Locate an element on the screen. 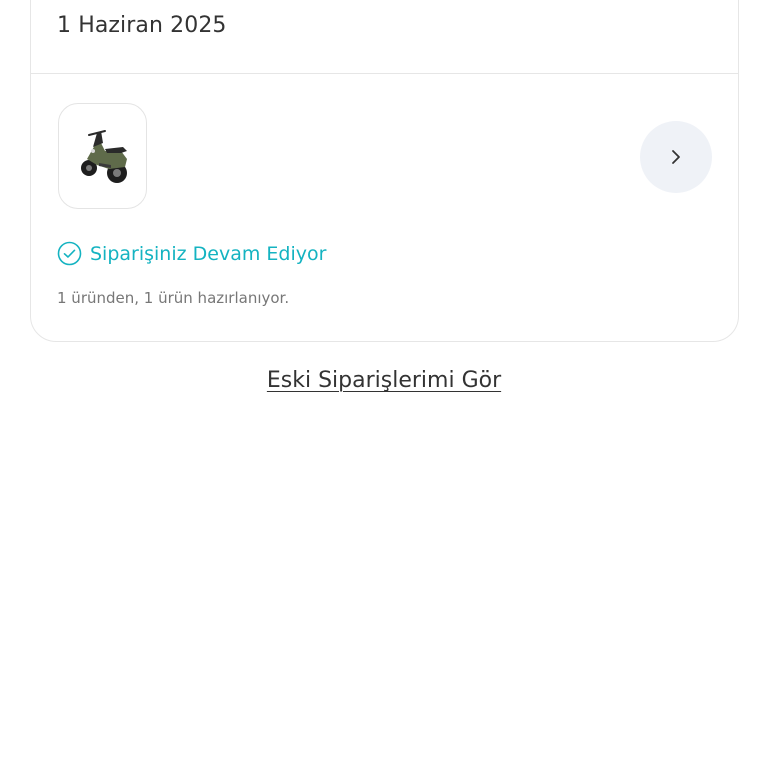 The height and width of the screenshot is (768, 768). product-thumbnail is located at coordinates (102, 156).